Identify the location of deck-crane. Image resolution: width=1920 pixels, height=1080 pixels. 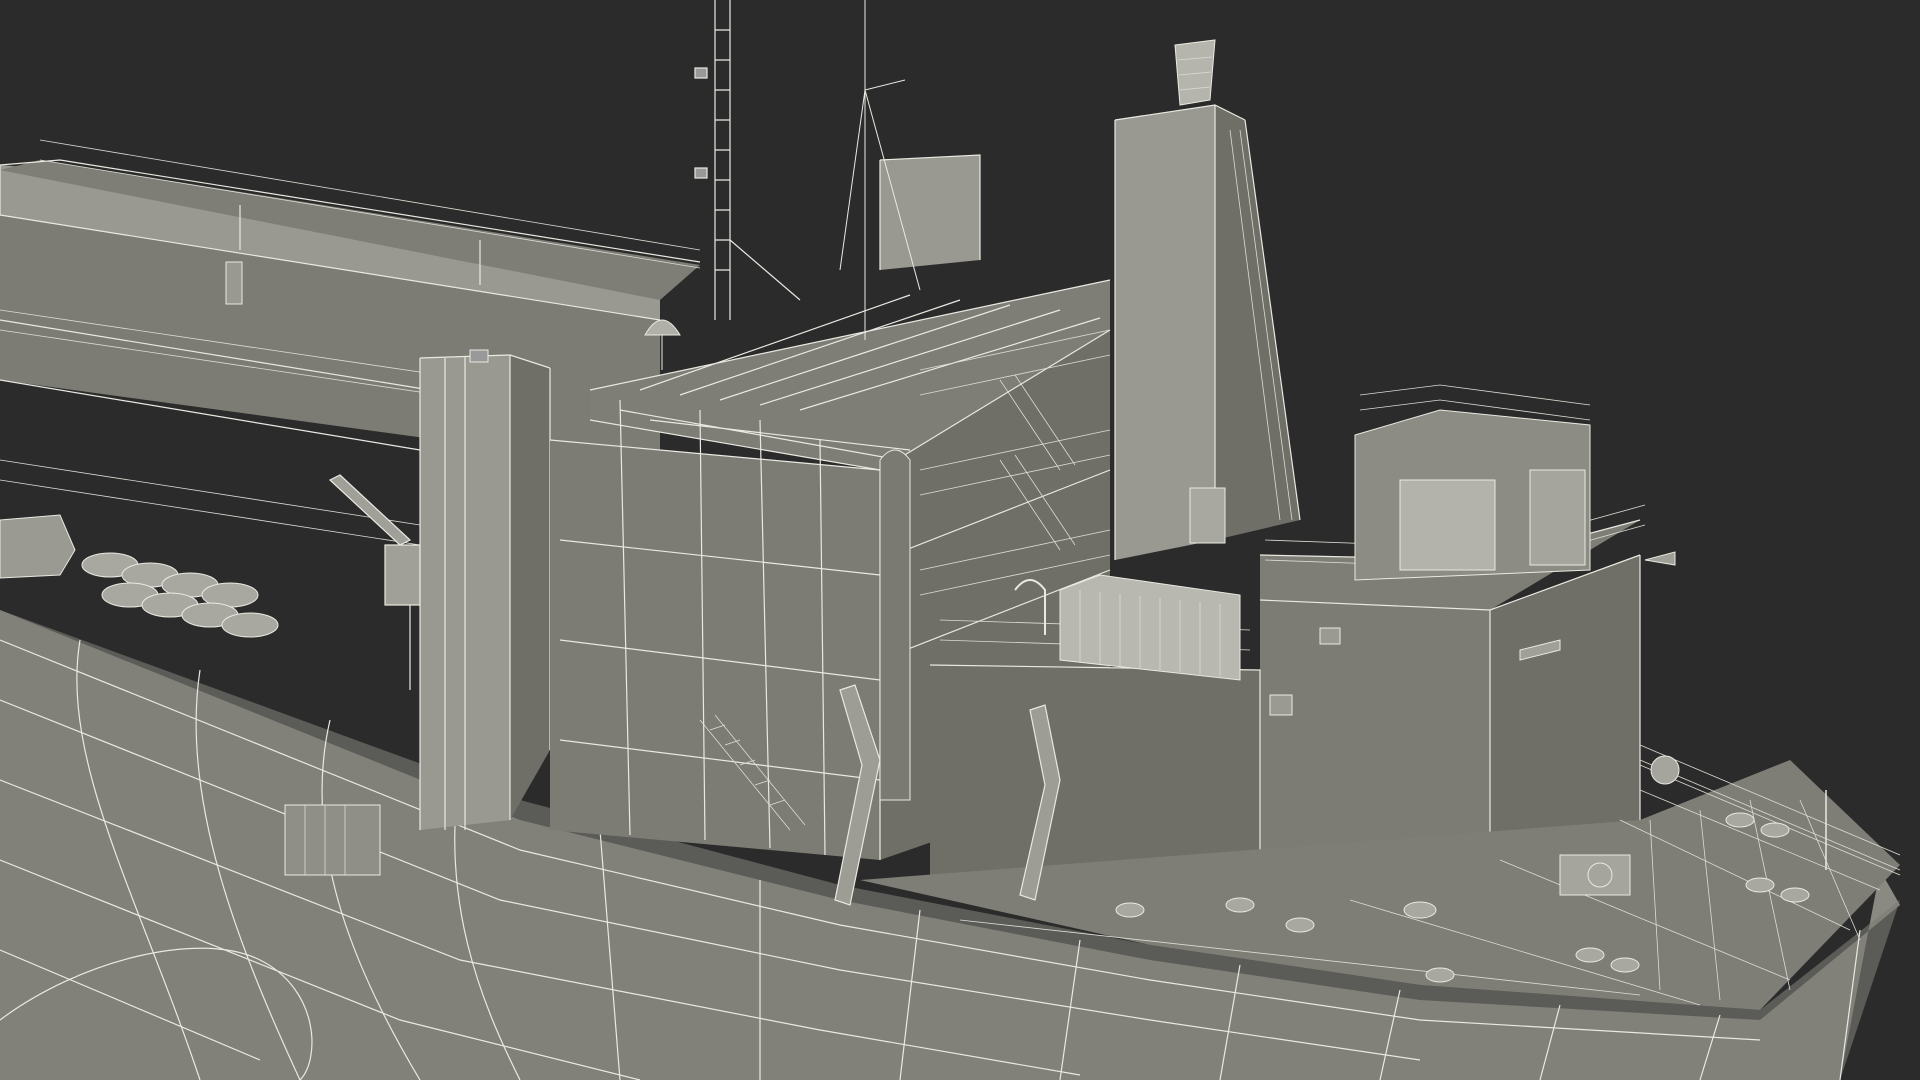
(374, 582).